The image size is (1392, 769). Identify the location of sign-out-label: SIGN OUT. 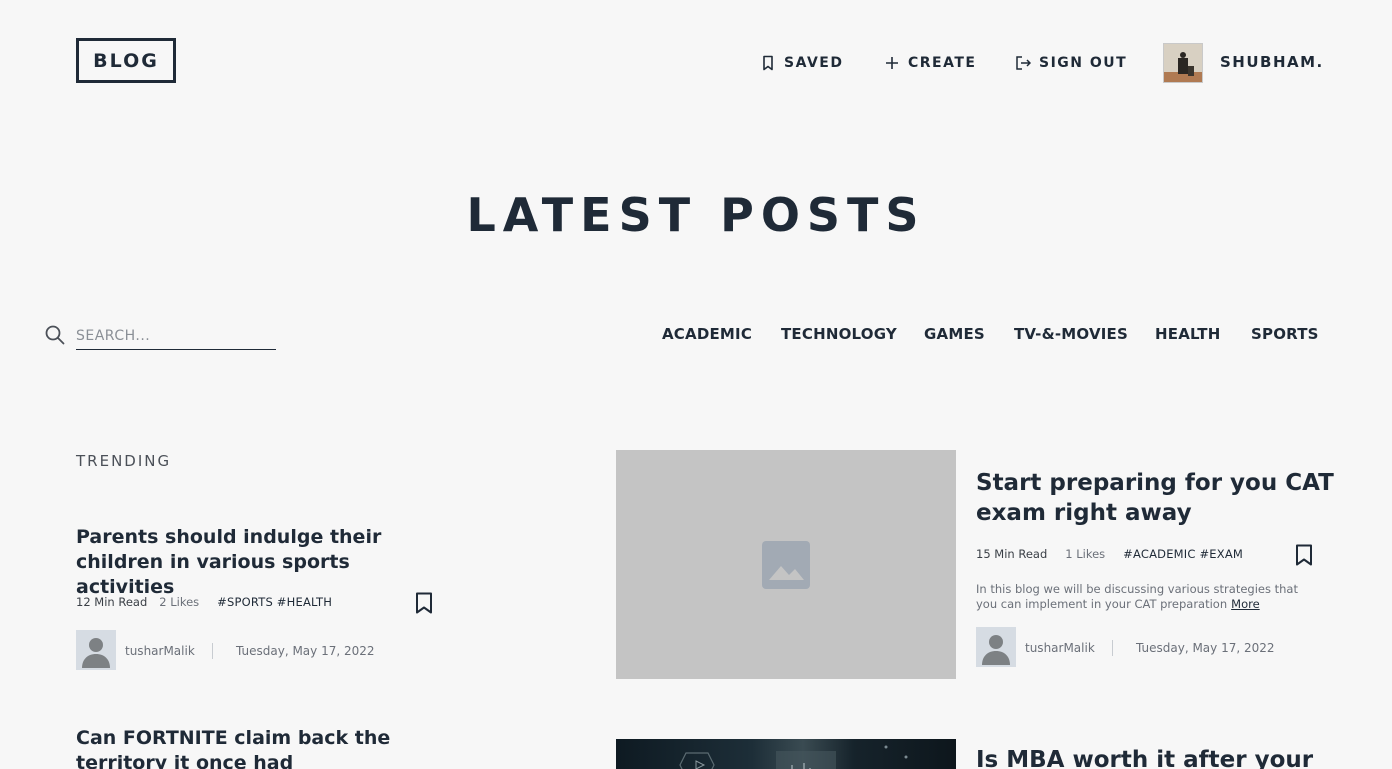
(1083, 63).